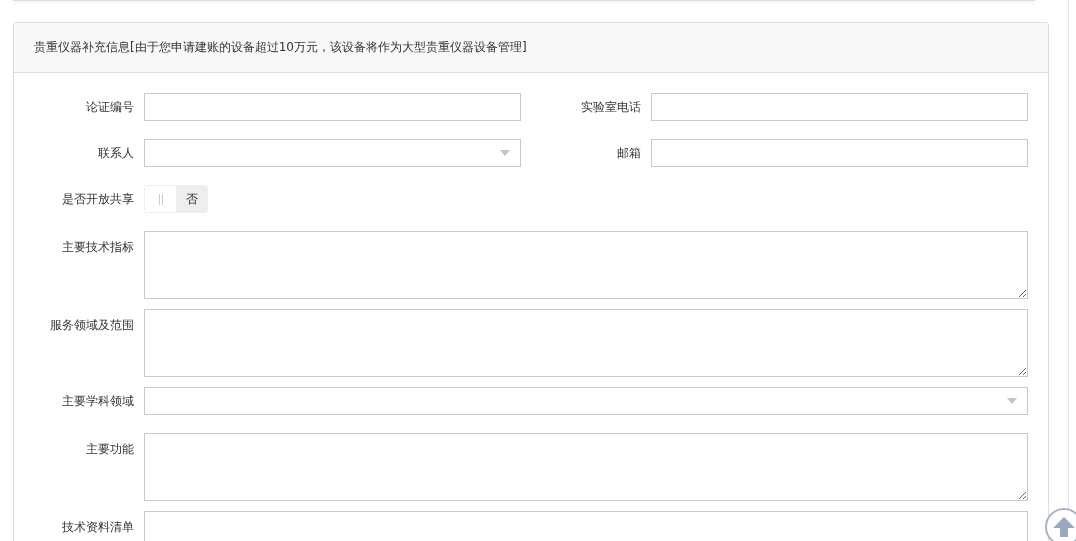  Describe the element at coordinates (280, 47) in the screenshot. I see `panel-title: 贵重仪器补充信息[由于您申请建账的设备超过10万元，该设备将作为大型贵重仪器设备管理]` at that location.